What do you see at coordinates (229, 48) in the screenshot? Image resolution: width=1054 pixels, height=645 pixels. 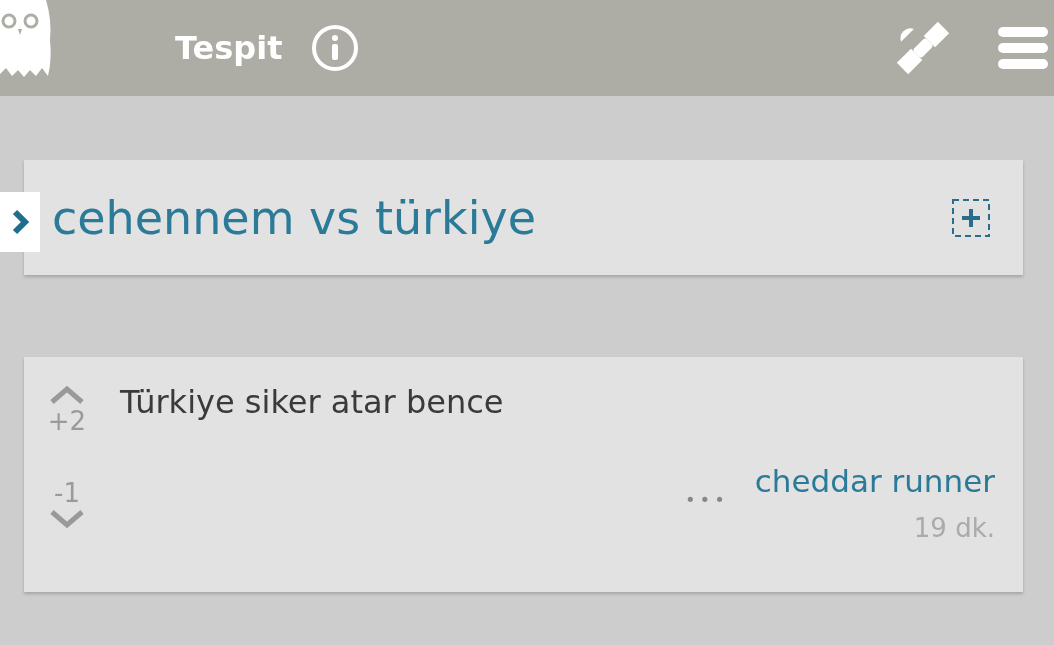 I see `app-title: Tespit` at bounding box center [229, 48].